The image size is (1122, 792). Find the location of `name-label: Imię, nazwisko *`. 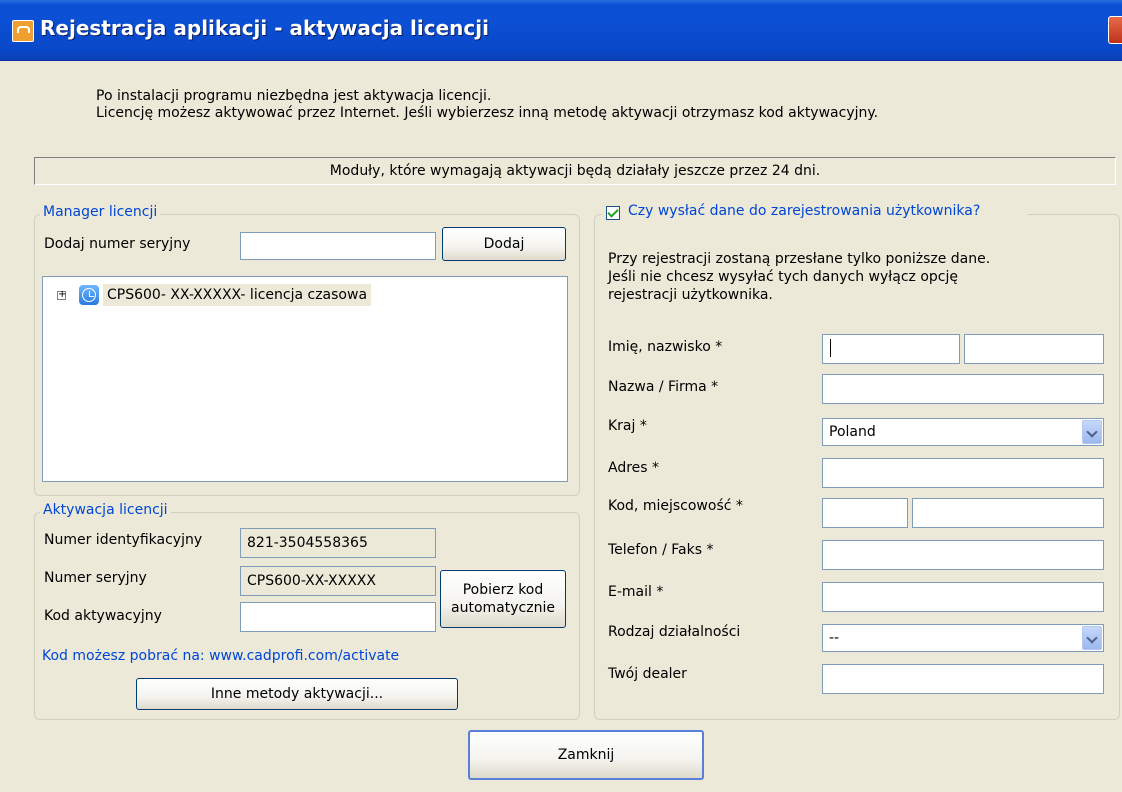

name-label: Imię, nazwisko * is located at coordinates (665, 347).